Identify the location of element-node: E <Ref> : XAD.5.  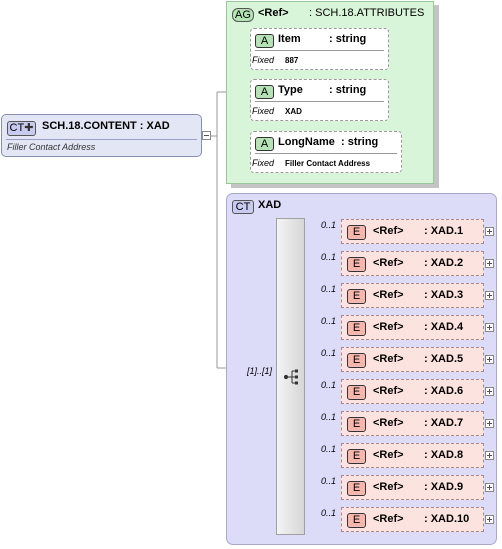
(412, 359).